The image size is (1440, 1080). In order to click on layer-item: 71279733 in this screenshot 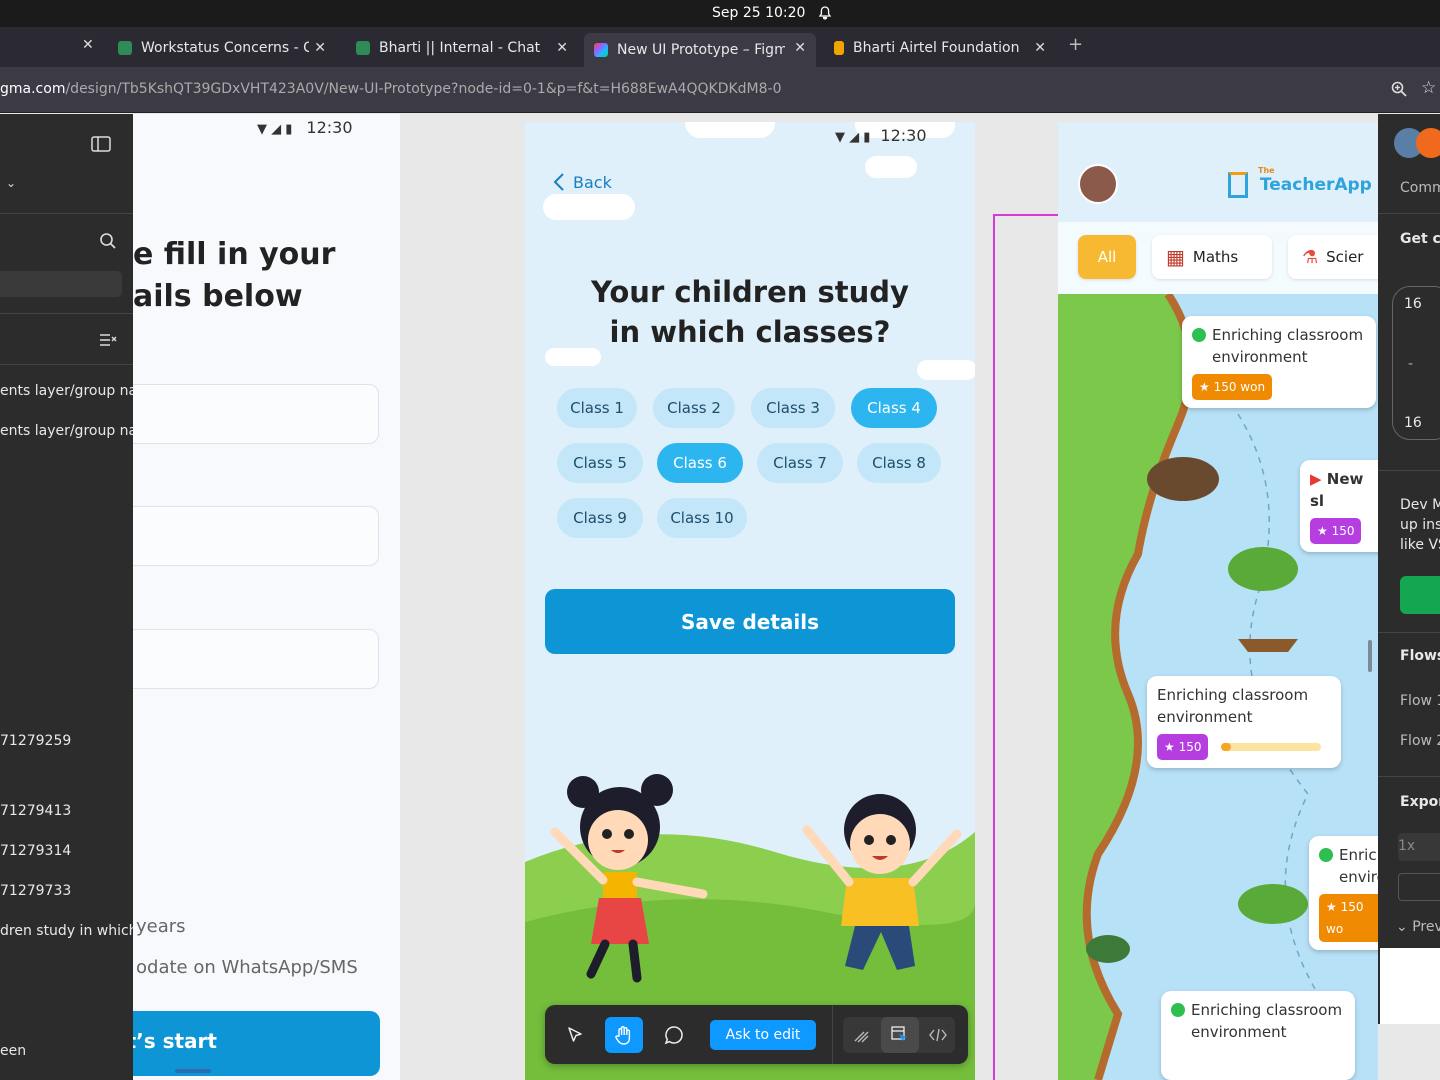, I will do `click(35, 891)`.